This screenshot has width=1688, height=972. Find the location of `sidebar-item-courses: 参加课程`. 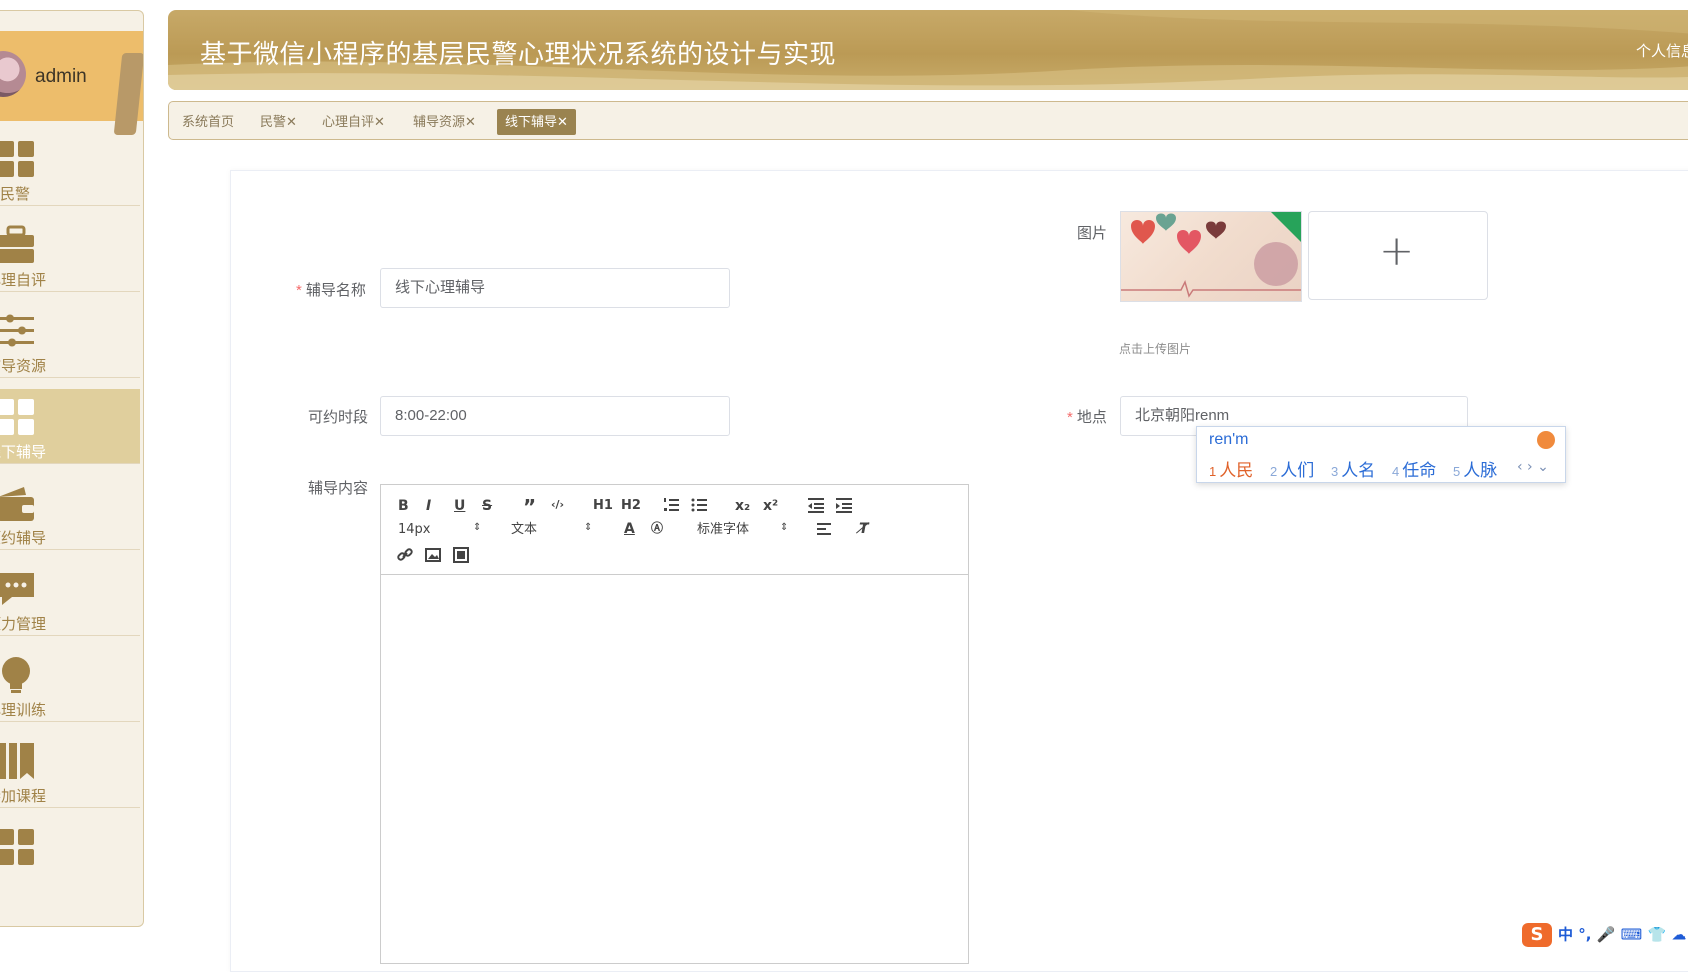

sidebar-item-courses: 参加课程 is located at coordinates (70, 770).